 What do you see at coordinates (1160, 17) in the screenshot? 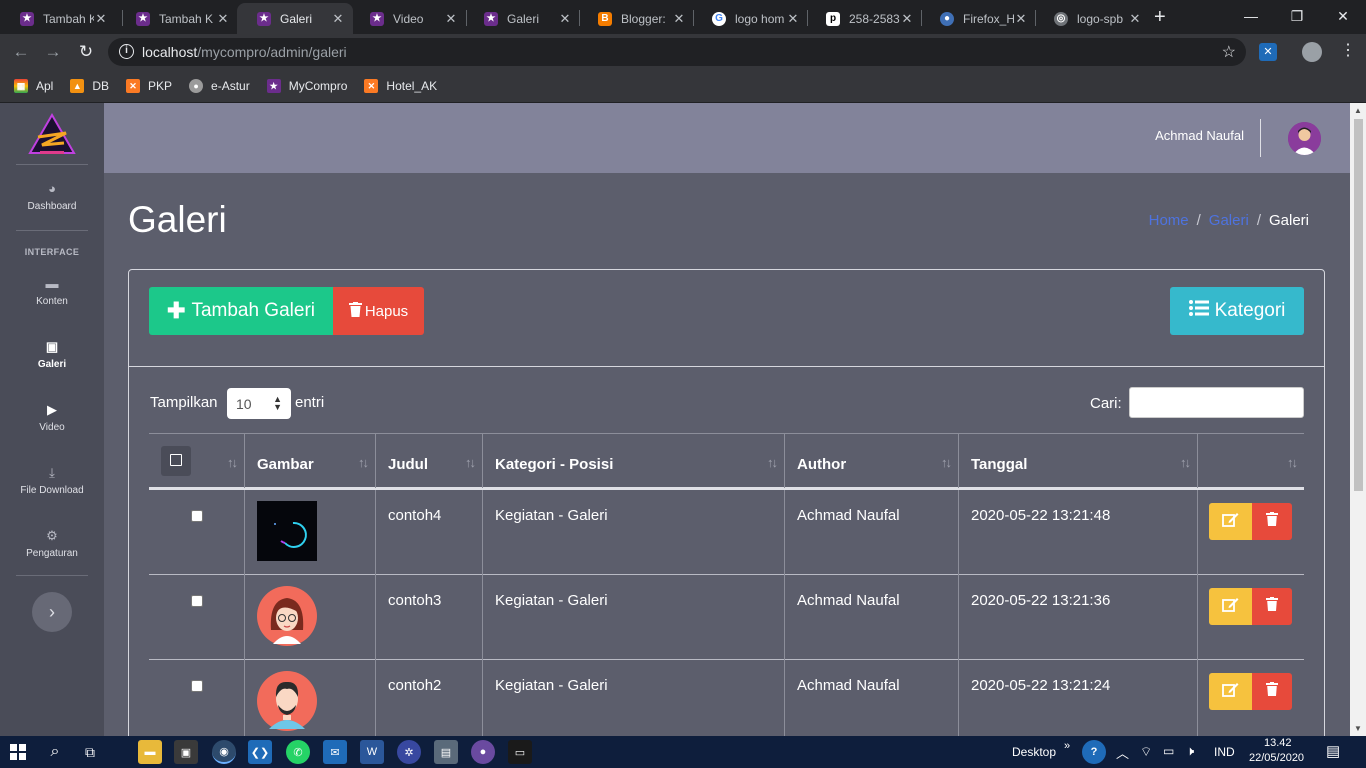
I see `new-tab-button: +` at bounding box center [1160, 17].